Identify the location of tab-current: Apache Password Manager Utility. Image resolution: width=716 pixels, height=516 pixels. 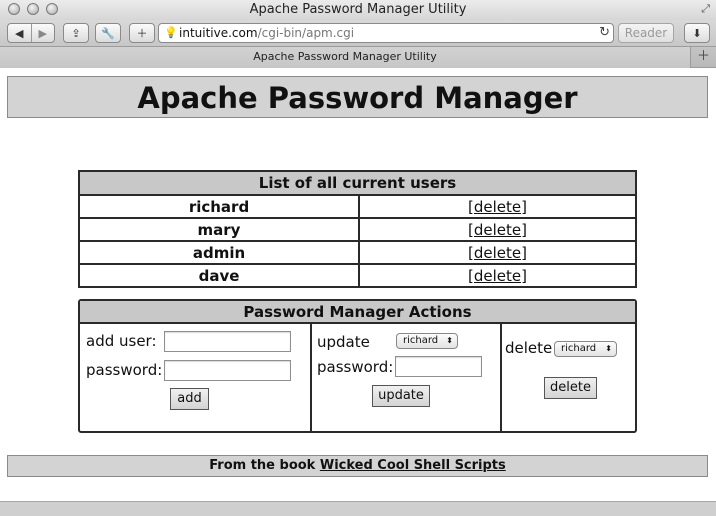
(345, 57).